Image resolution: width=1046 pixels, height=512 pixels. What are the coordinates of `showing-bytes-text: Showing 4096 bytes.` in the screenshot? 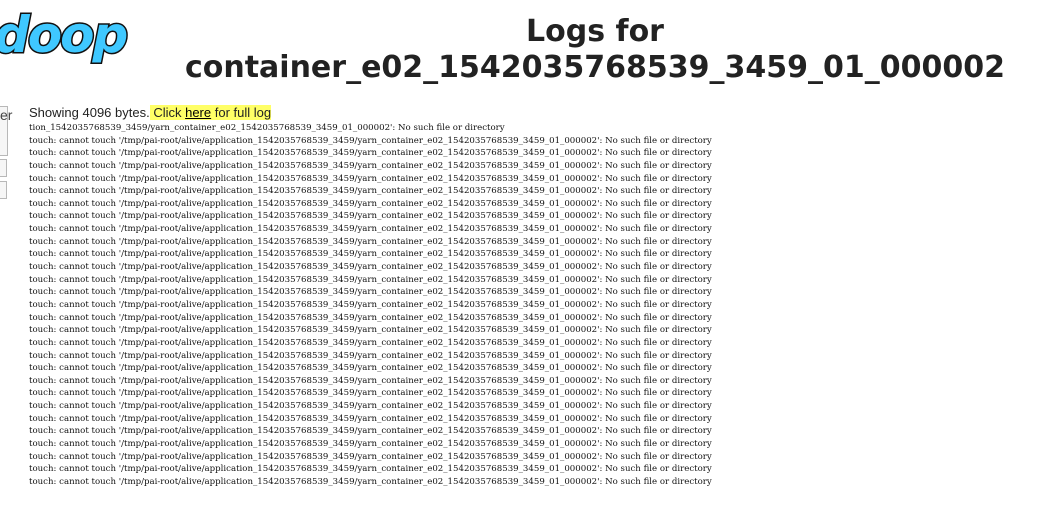 It's located at (89, 112).